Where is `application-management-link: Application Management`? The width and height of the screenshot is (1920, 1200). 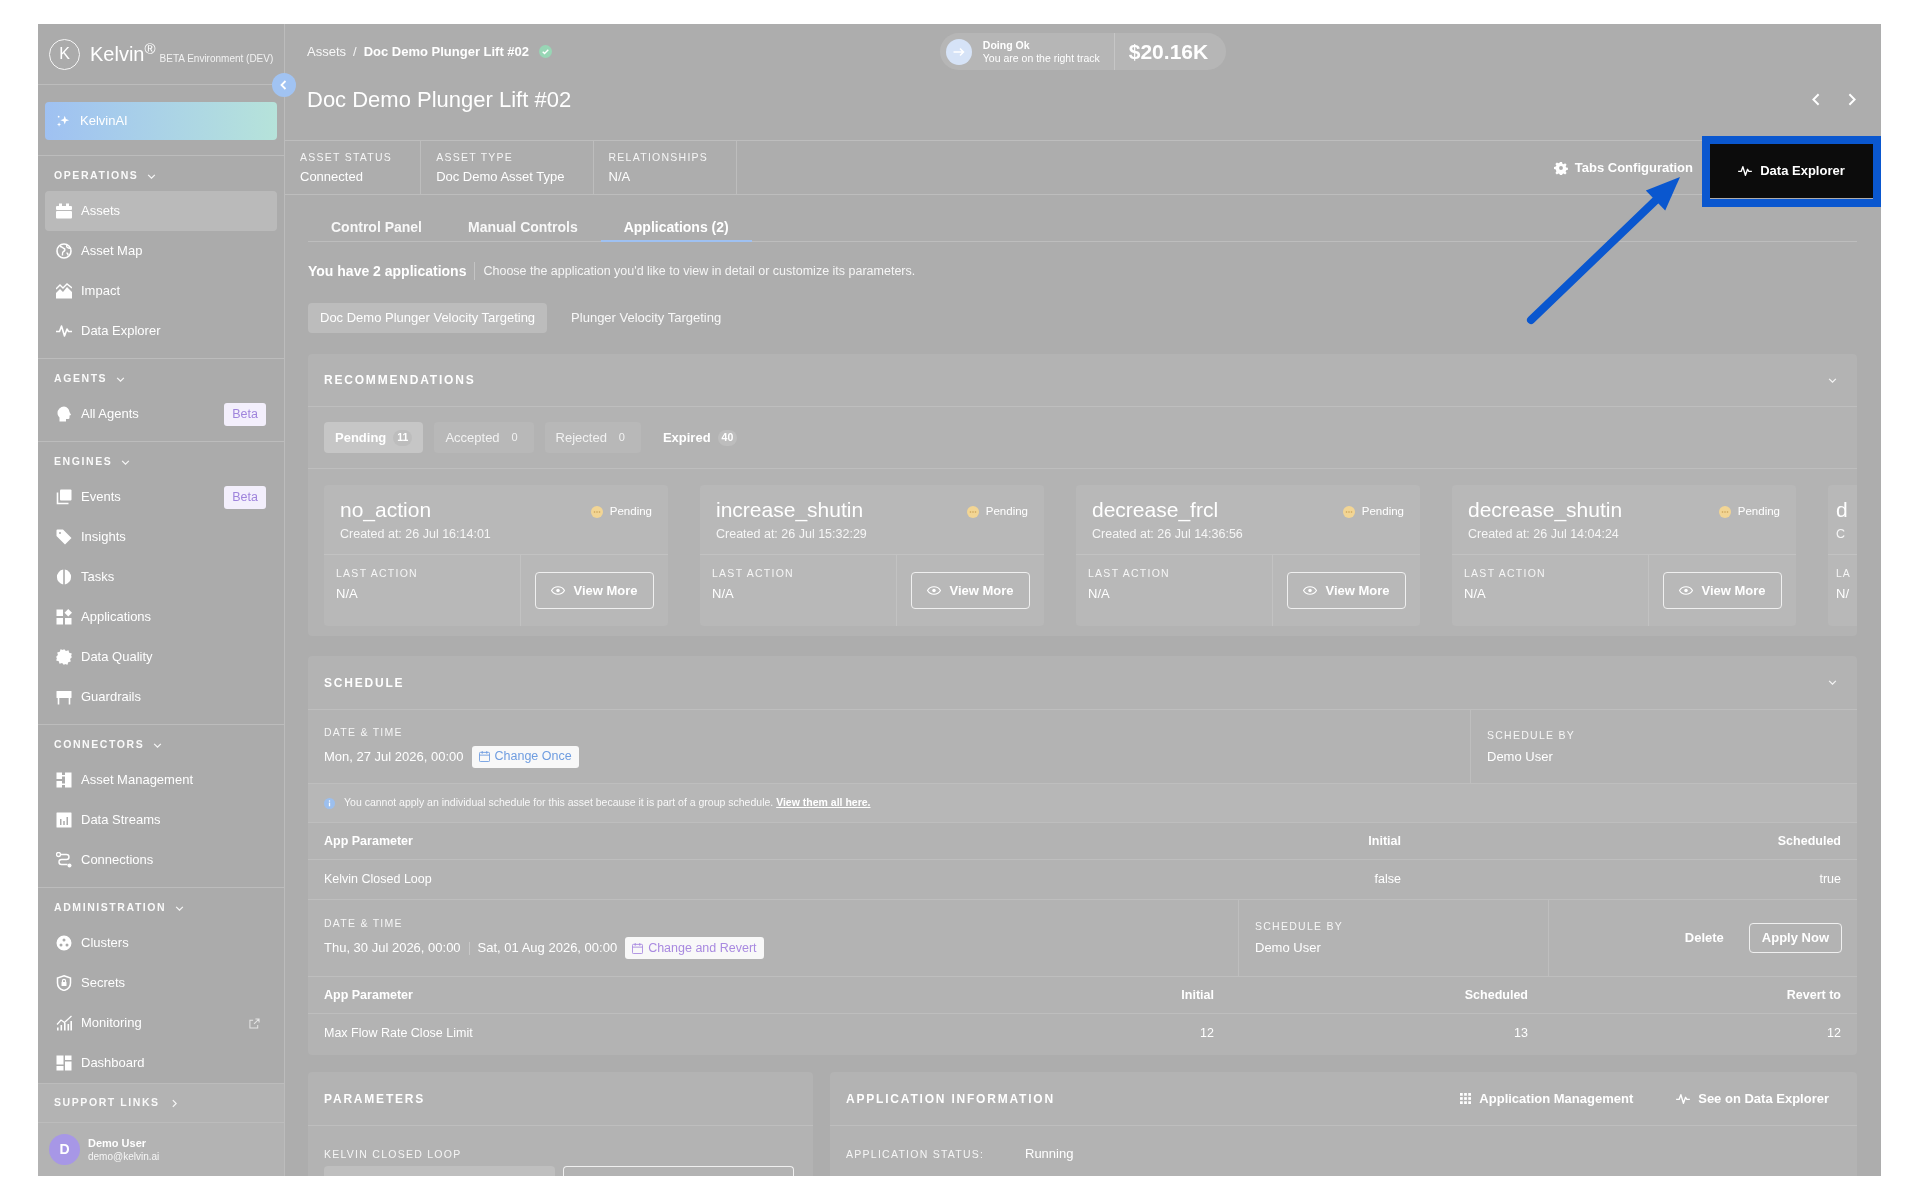
application-management-link: Application Management is located at coordinates (1547, 1098).